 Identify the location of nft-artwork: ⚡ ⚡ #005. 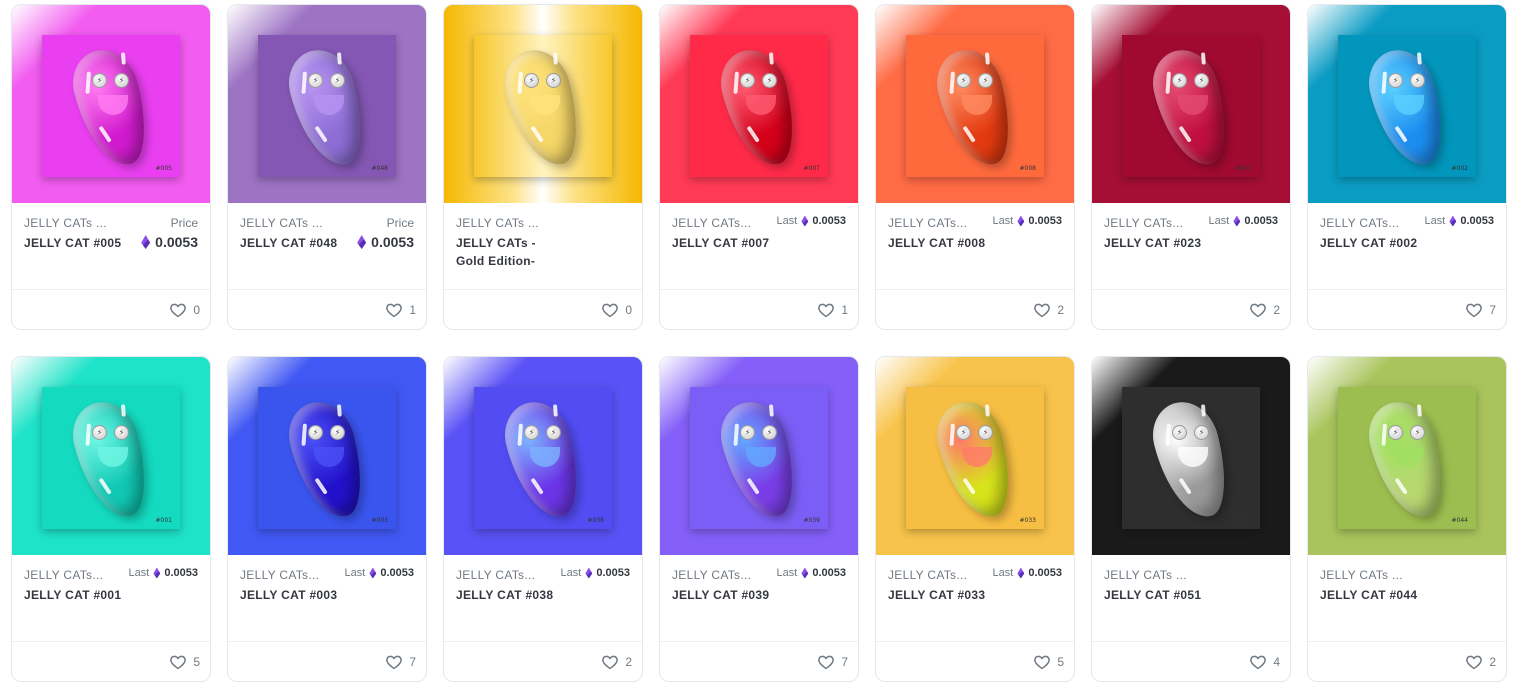
(111, 104).